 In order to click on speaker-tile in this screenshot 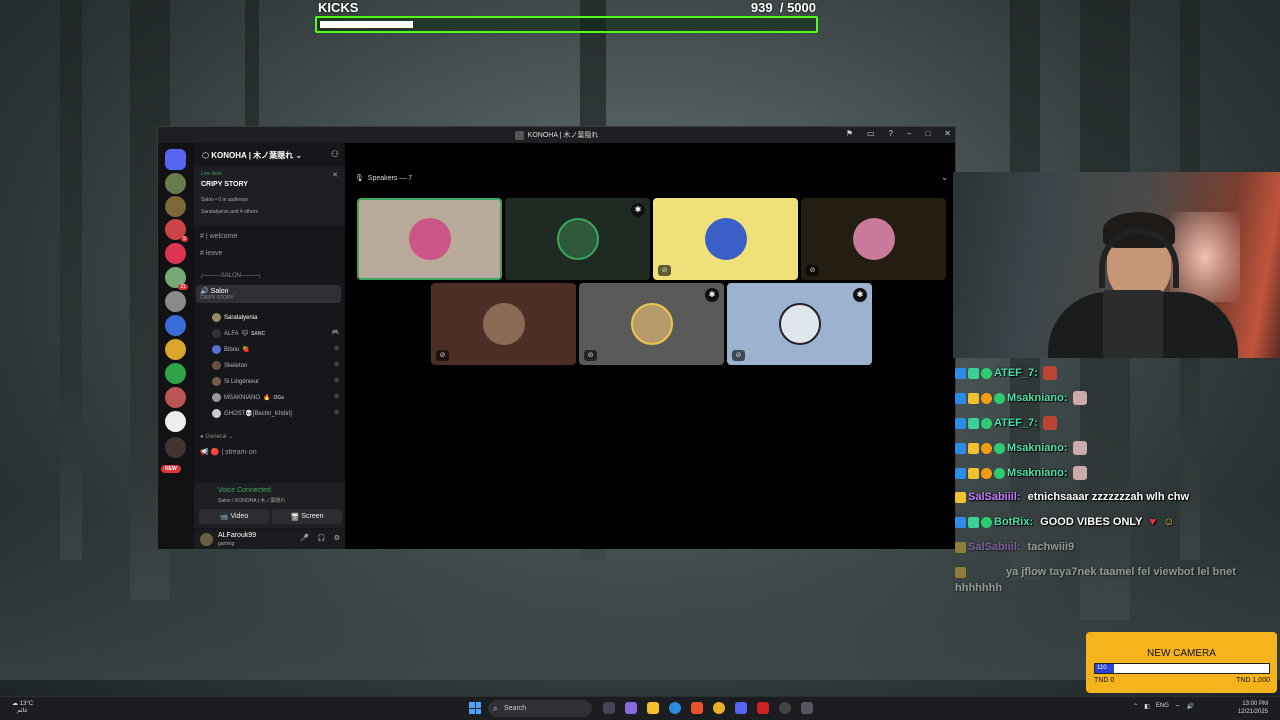, I will do `click(429, 239)`.